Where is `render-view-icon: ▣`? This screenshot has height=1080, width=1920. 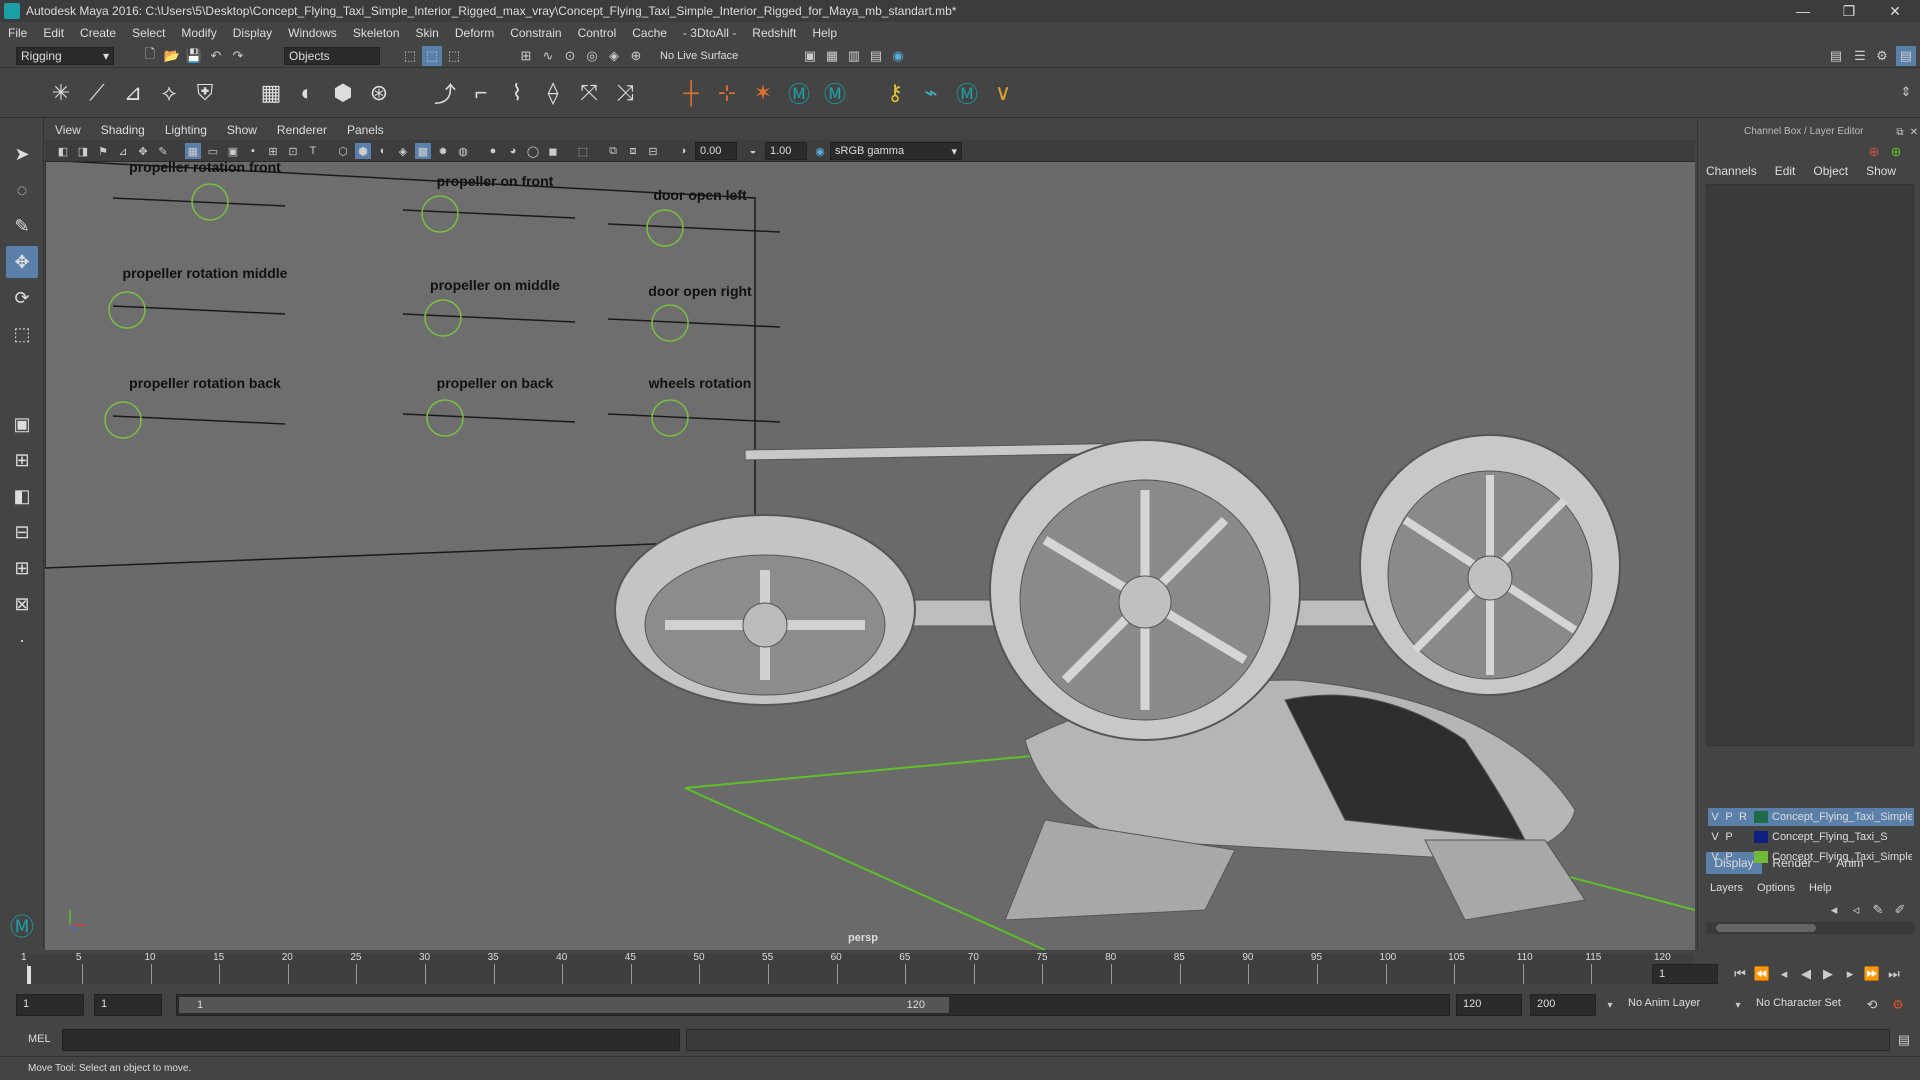 render-view-icon: ▣ is located at coordinates (810, 56).